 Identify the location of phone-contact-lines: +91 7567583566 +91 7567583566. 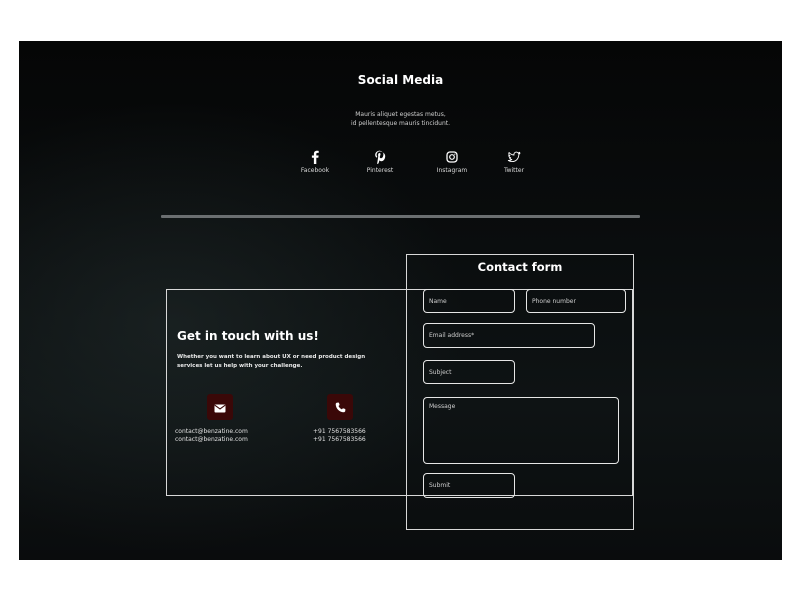
(339, 436).